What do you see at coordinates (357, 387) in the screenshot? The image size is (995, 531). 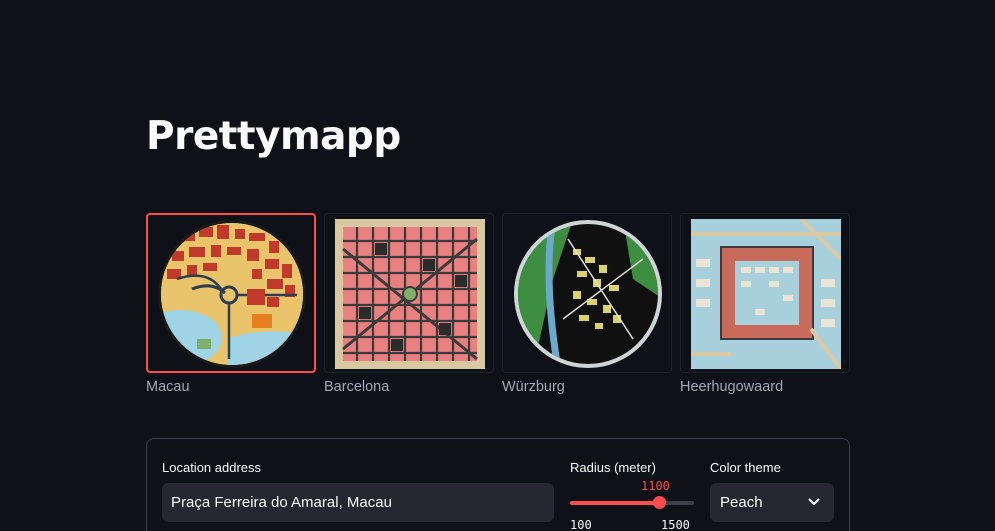 I see `gallery-caption-barcelona: Barcelona` at bounding box center [357, 387].